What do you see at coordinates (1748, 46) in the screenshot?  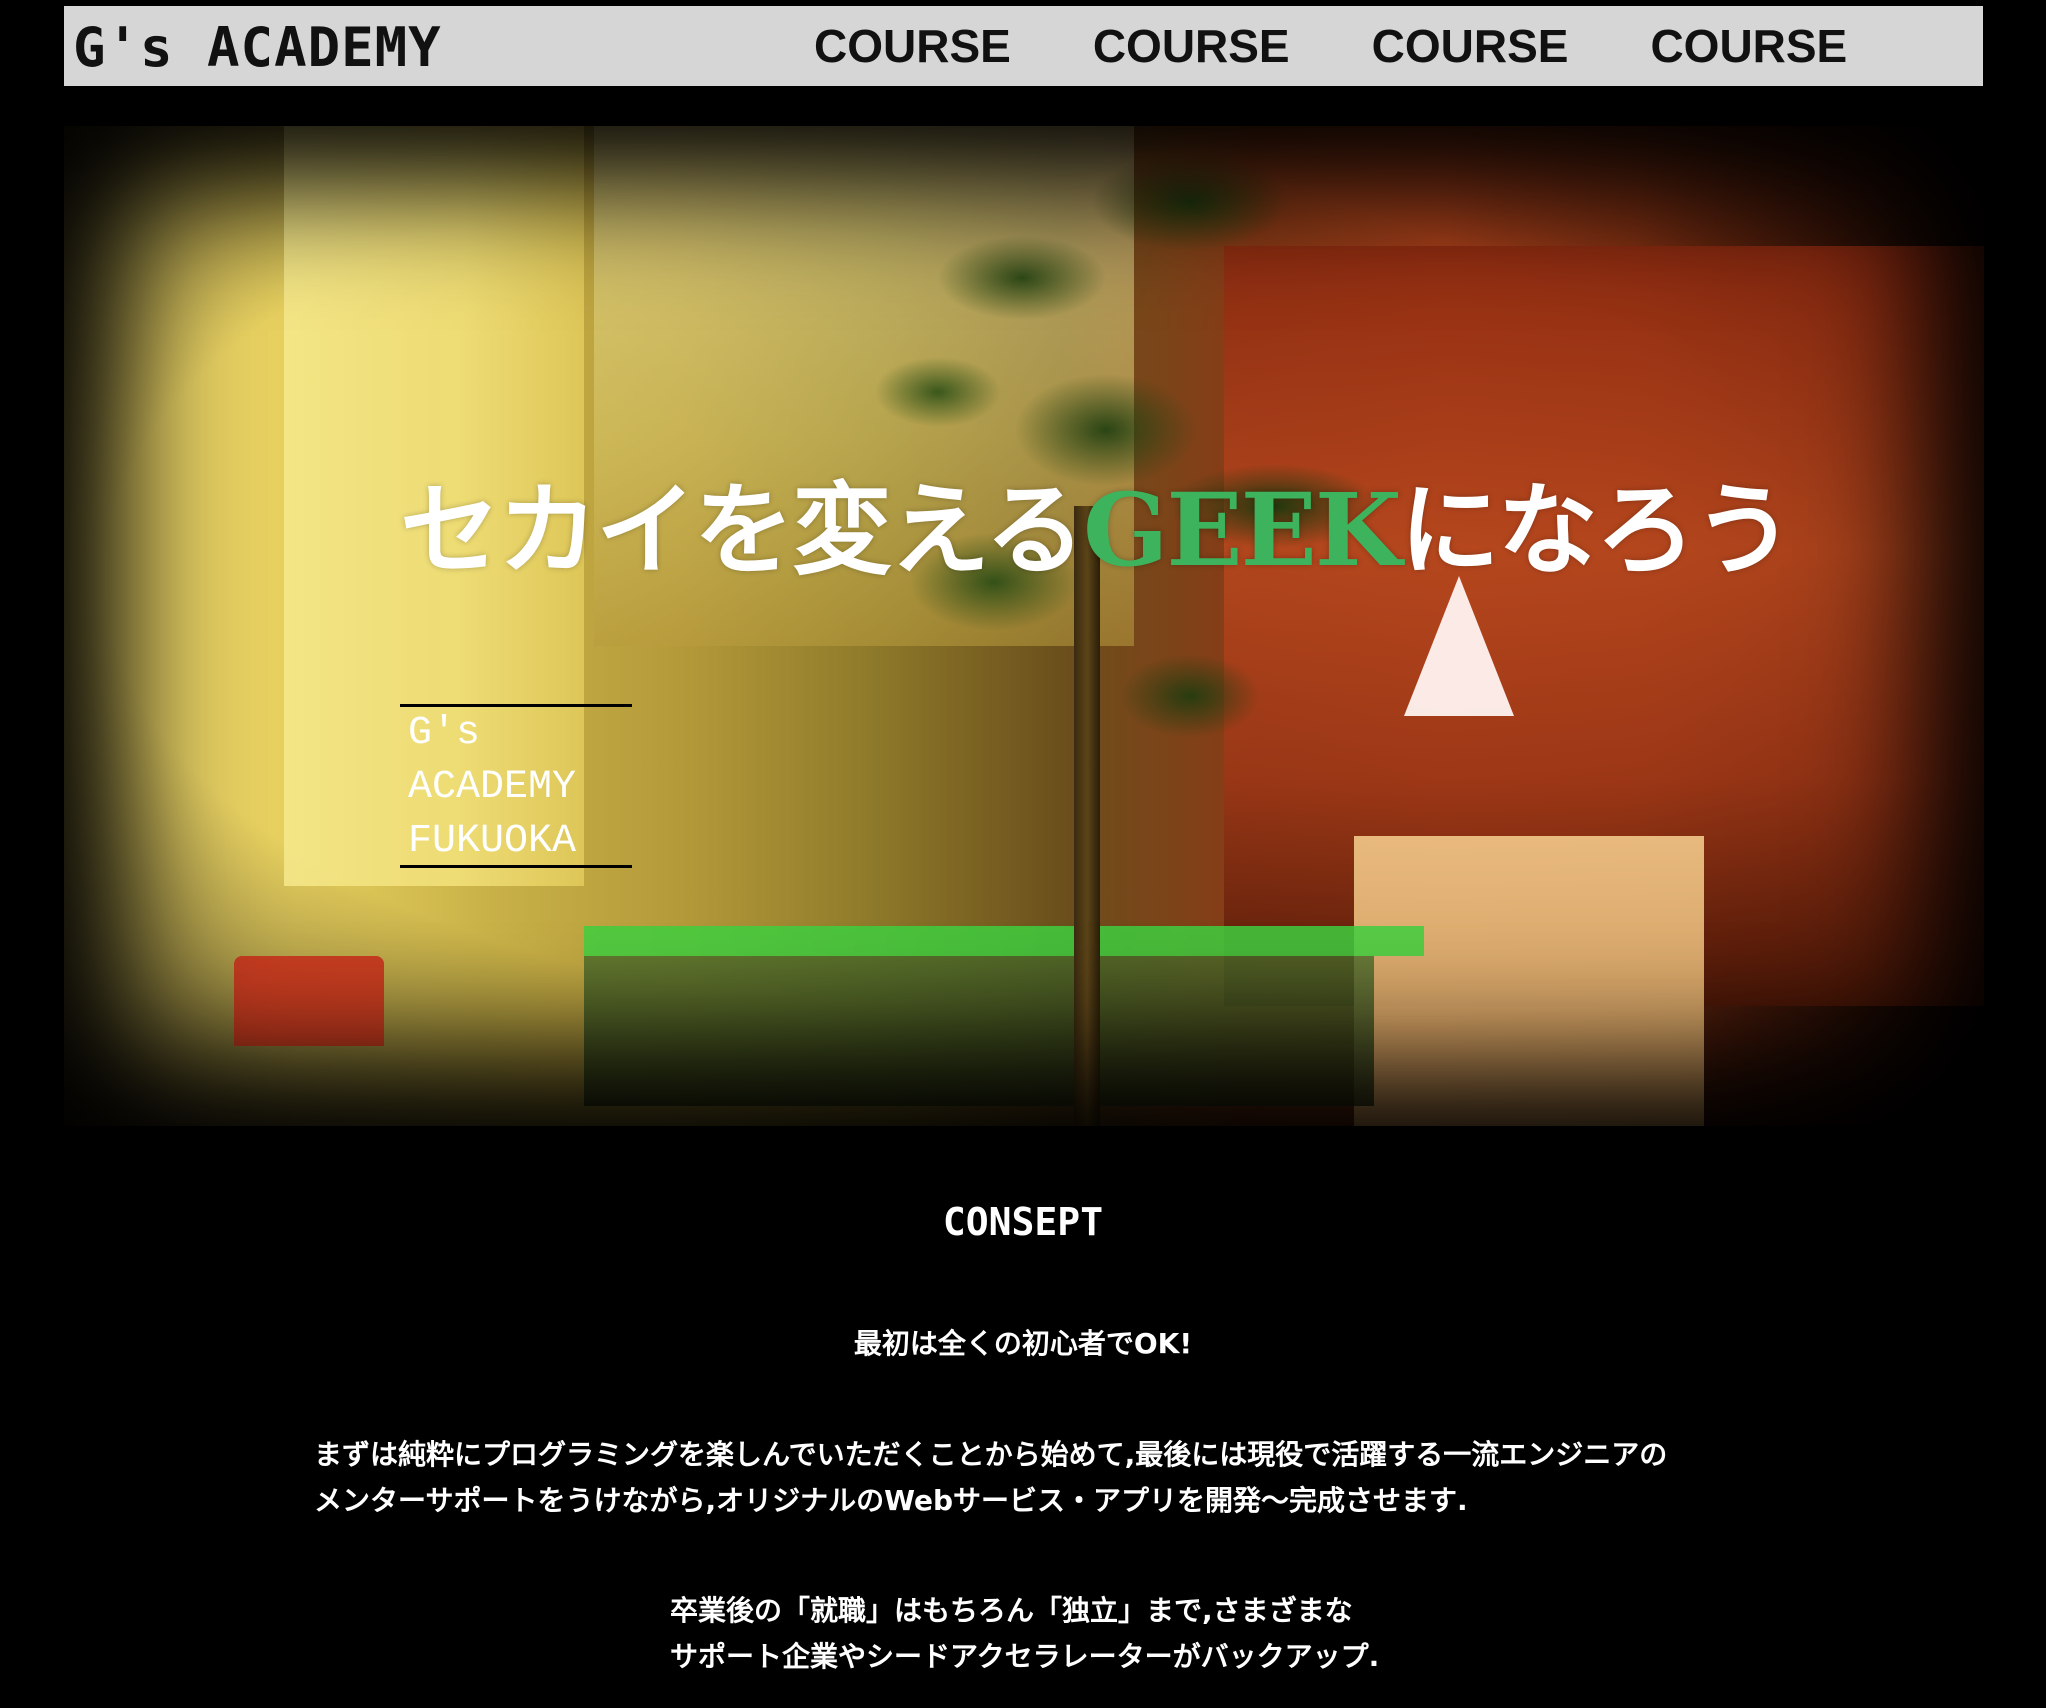 I see `nav-item-course-4: COURSE` at bounding box center [1748, 46].